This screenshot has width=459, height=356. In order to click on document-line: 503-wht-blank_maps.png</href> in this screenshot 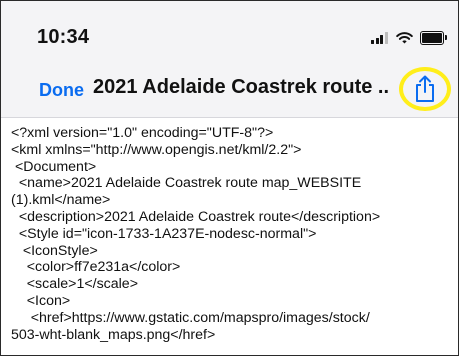, I will do `click(113, 334)`.